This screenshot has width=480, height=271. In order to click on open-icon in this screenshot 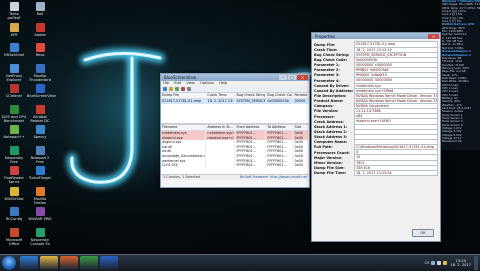, I will do `click(165, 89)`.